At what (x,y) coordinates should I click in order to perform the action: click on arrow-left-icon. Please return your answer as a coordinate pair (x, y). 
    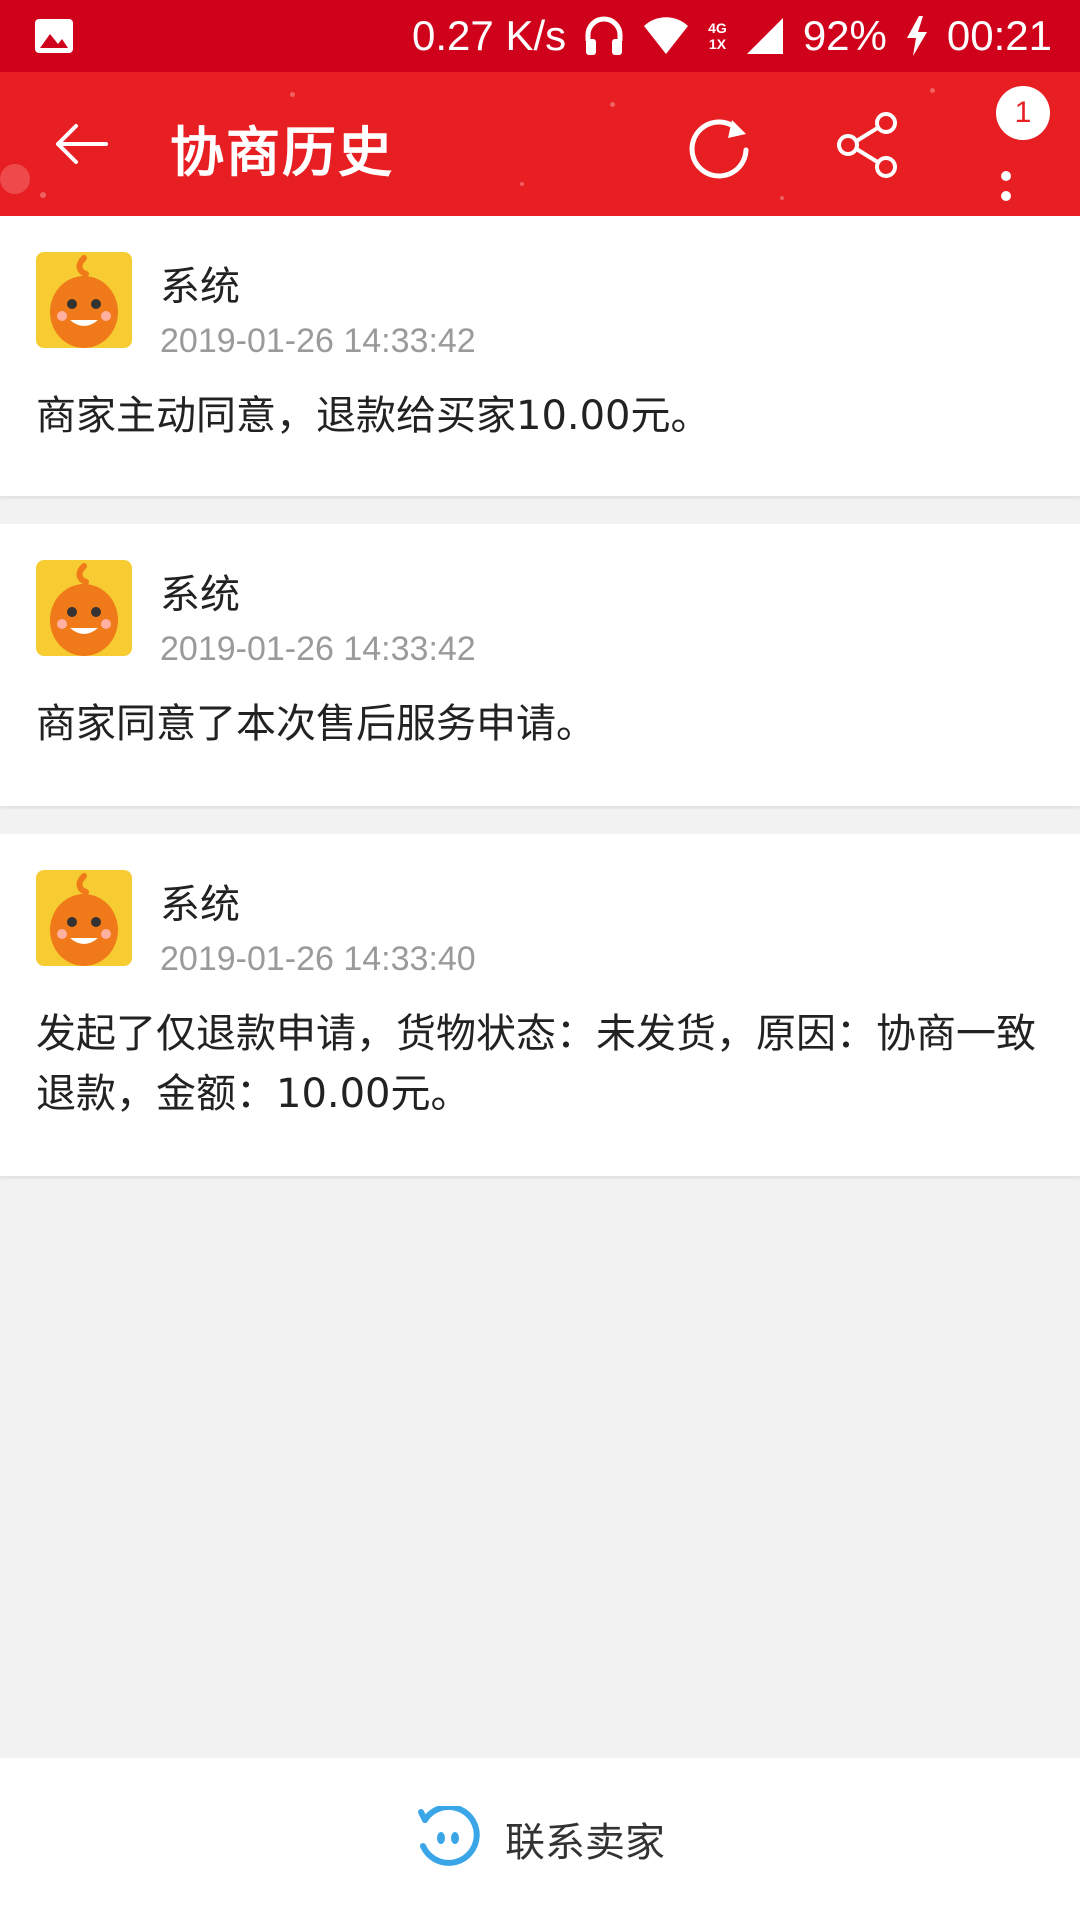
    Looking at the image, I should click on (82, 144).